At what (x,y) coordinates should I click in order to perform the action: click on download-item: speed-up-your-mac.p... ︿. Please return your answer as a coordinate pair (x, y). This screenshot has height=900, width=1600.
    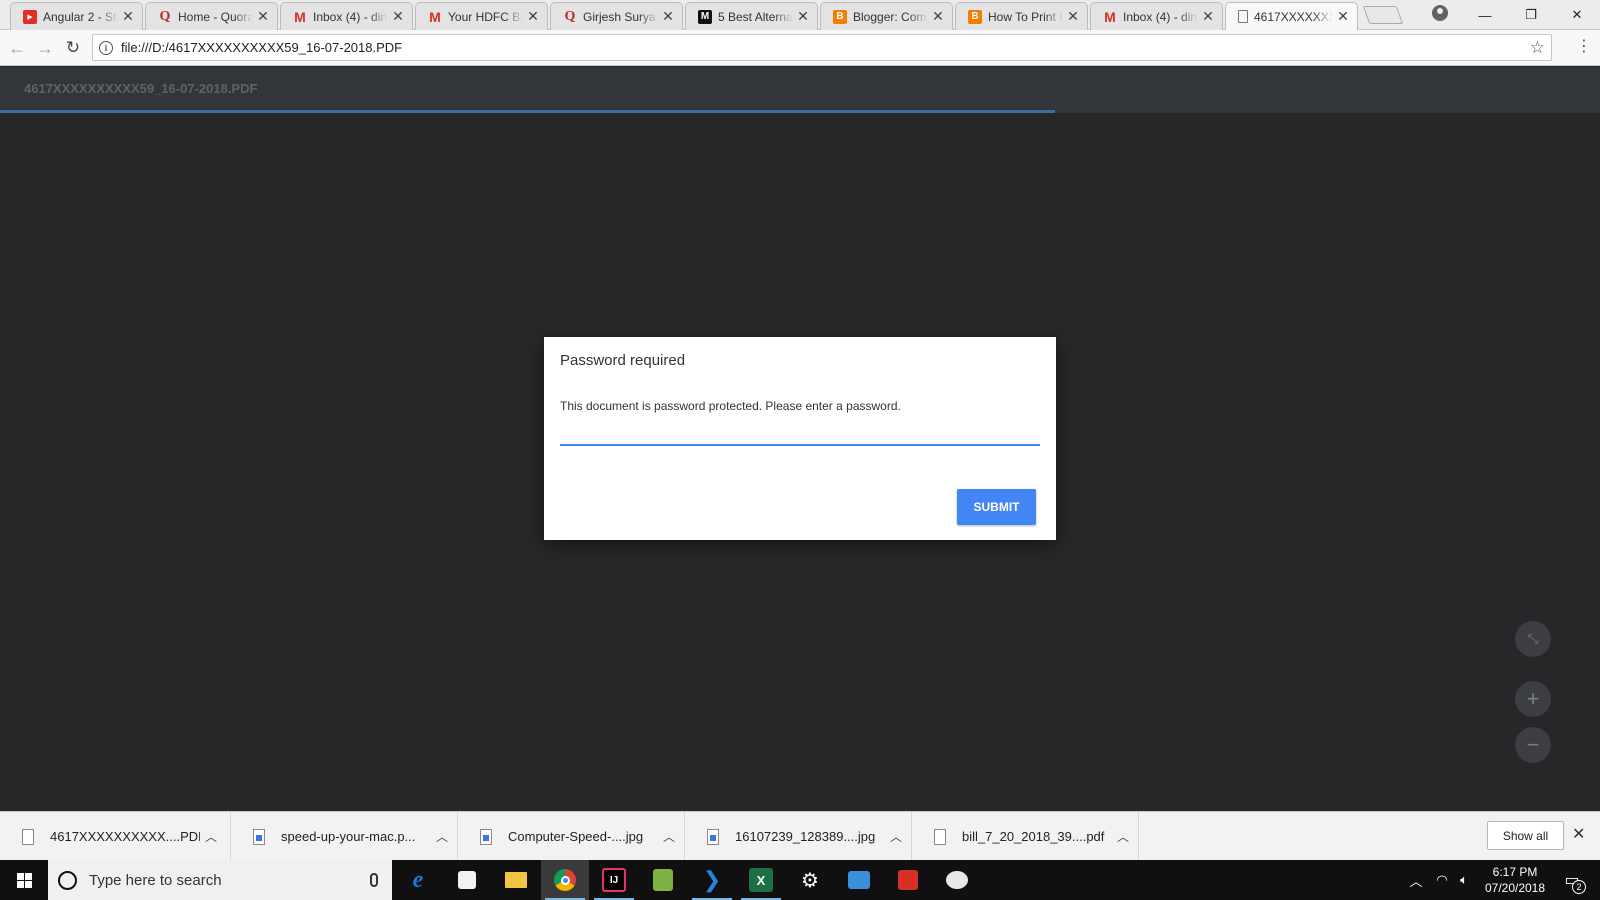
    Looking at the image, I should click on (344, 836).